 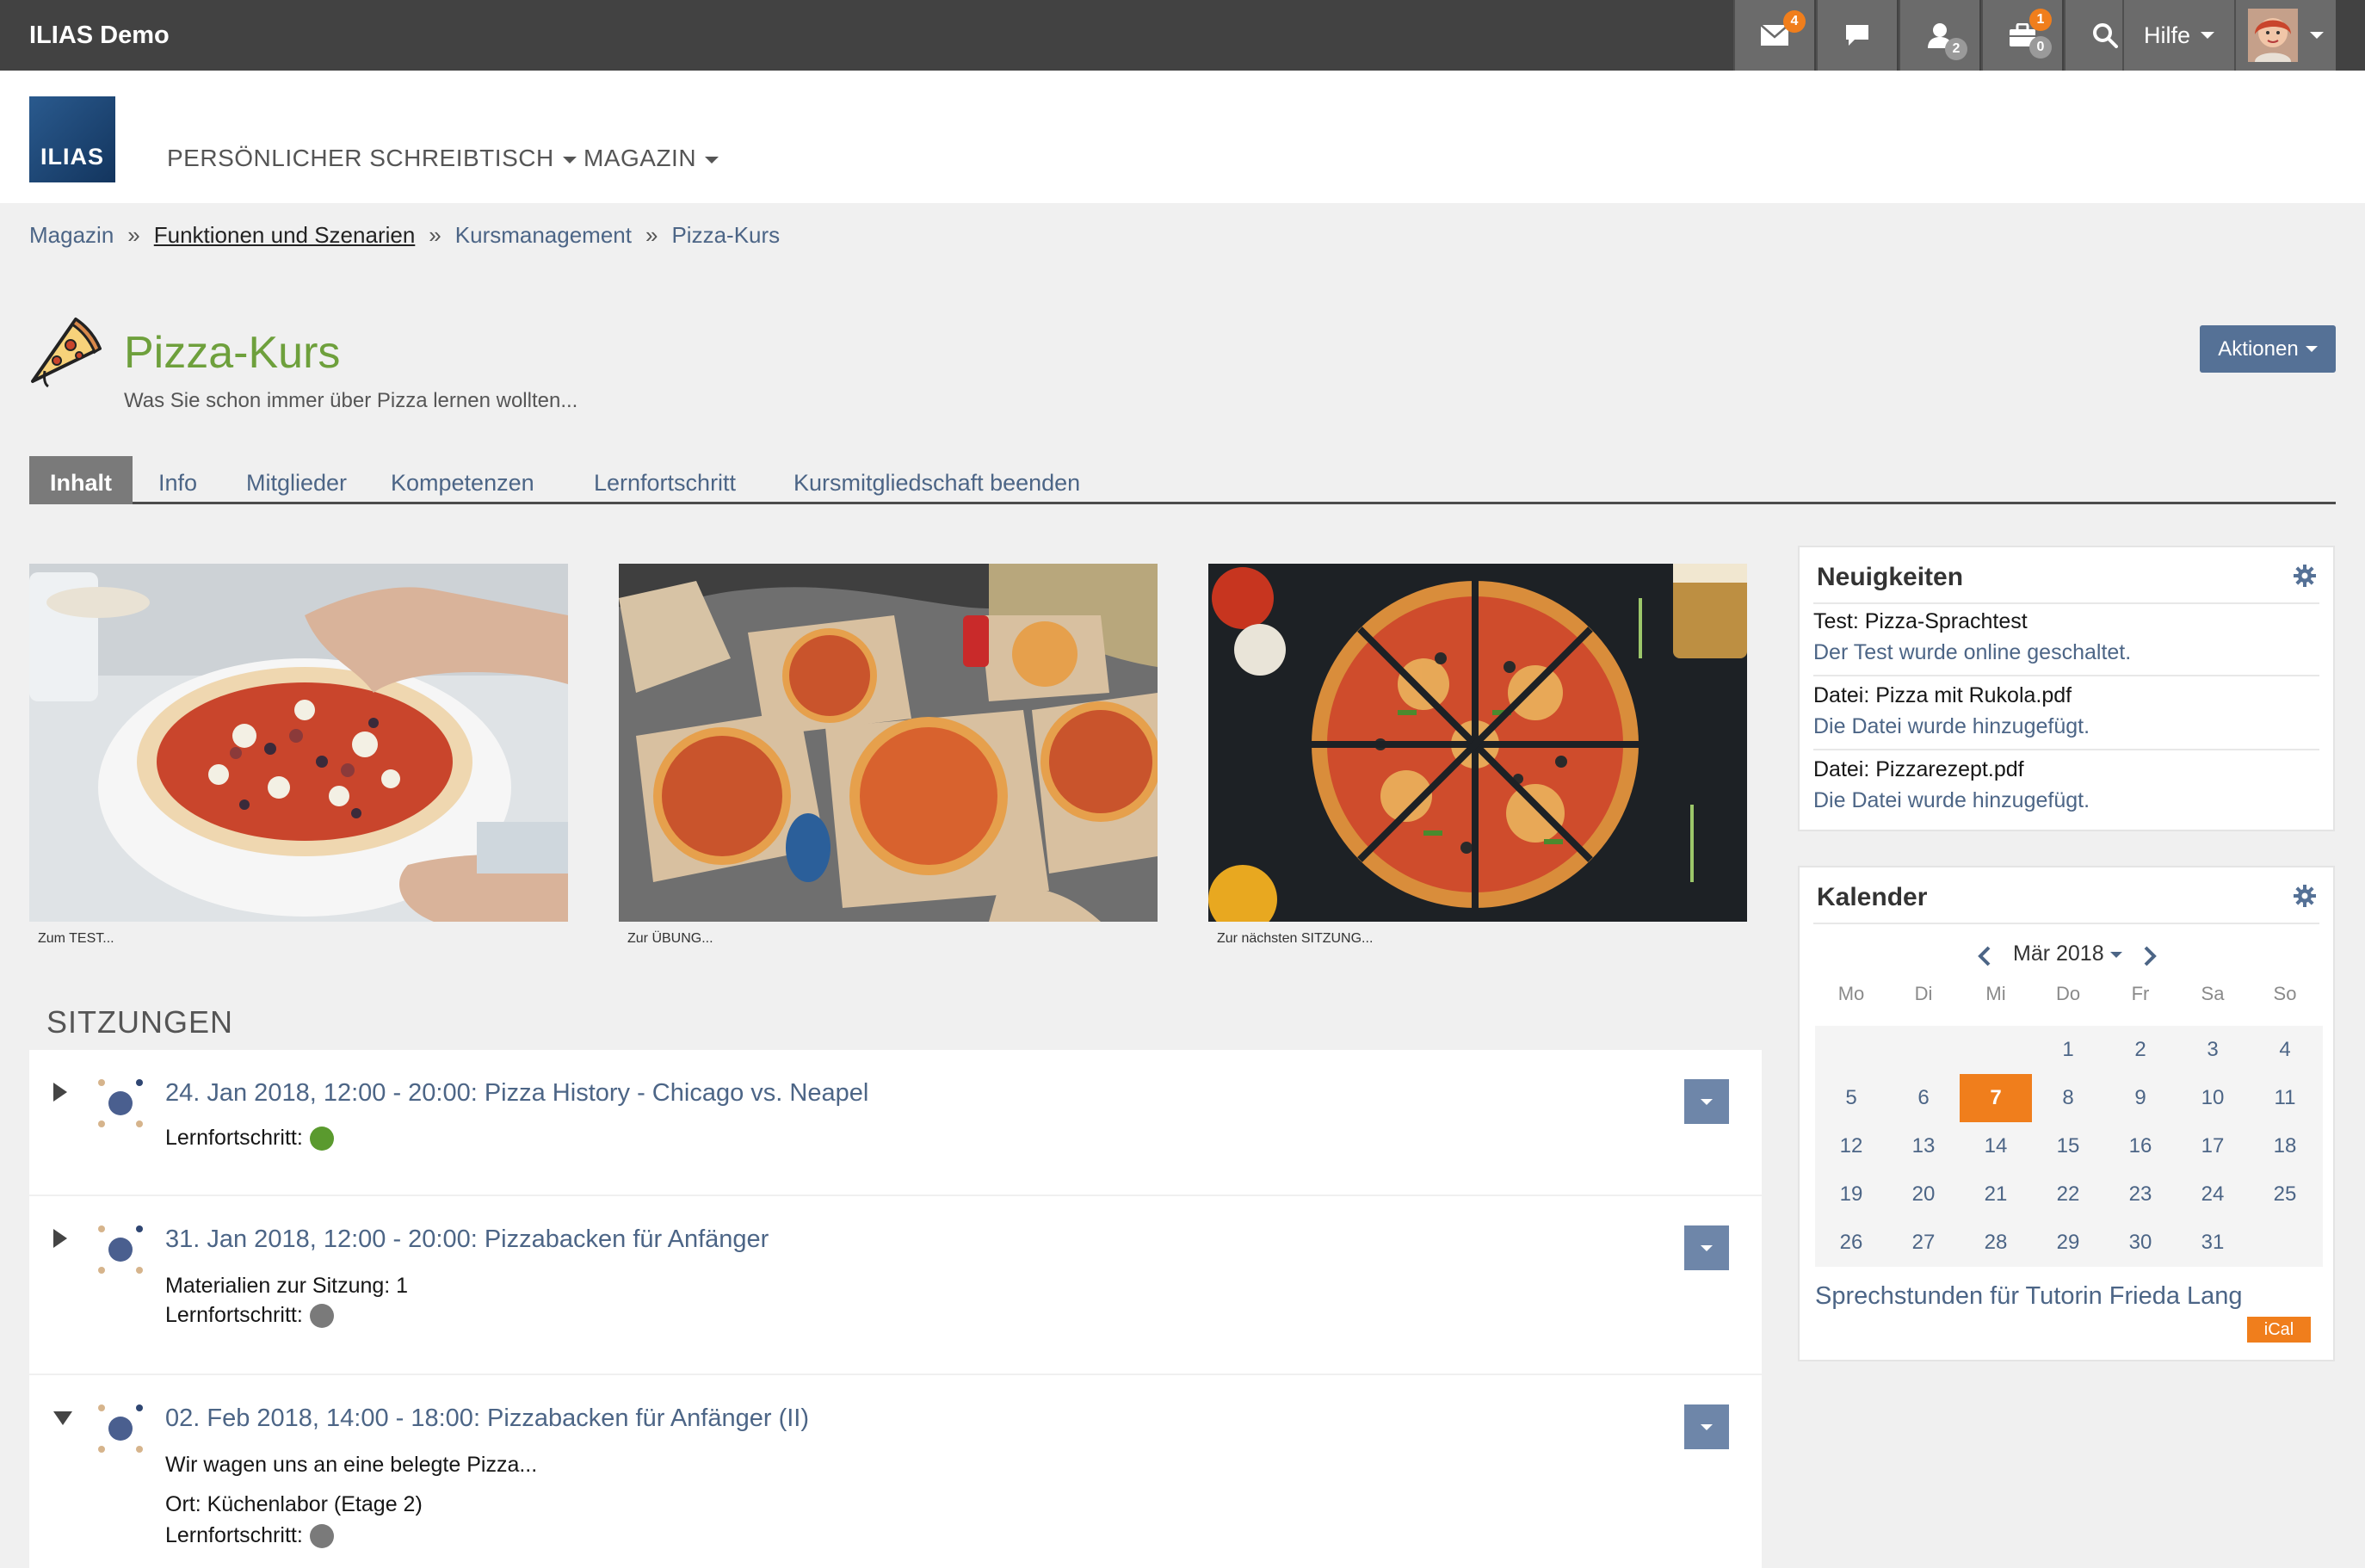 I want to click on tile-image-test, so click(x=298, y=743).